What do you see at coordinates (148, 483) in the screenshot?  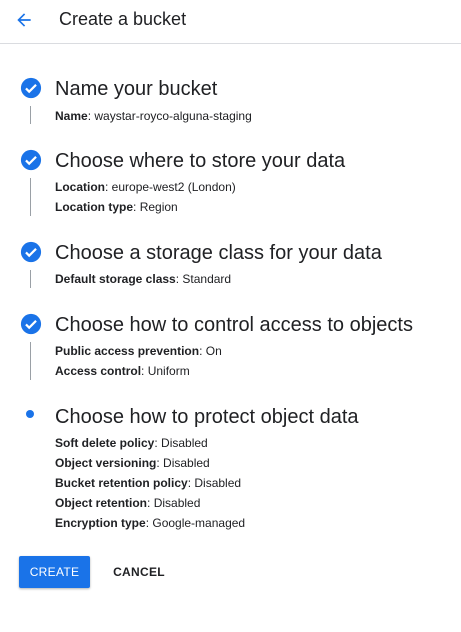 I see `field-bucket-retention-policy: Bucket retention policy: Disabled` at bounding box center [148, 483].